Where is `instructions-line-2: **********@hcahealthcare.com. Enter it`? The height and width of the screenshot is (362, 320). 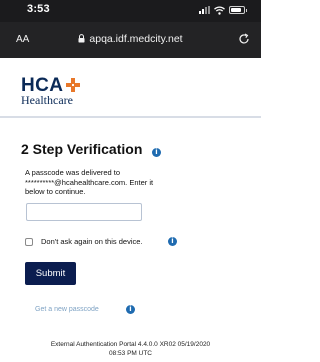 instructions-line-2: **********@hcahealthcare.com. Enter it is located at coordinates (89, 182).